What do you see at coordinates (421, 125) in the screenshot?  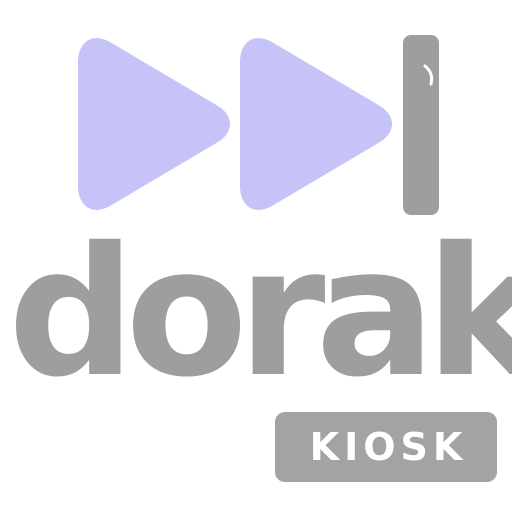 I see `end-bar-icon` at bounding box center [421, 125].